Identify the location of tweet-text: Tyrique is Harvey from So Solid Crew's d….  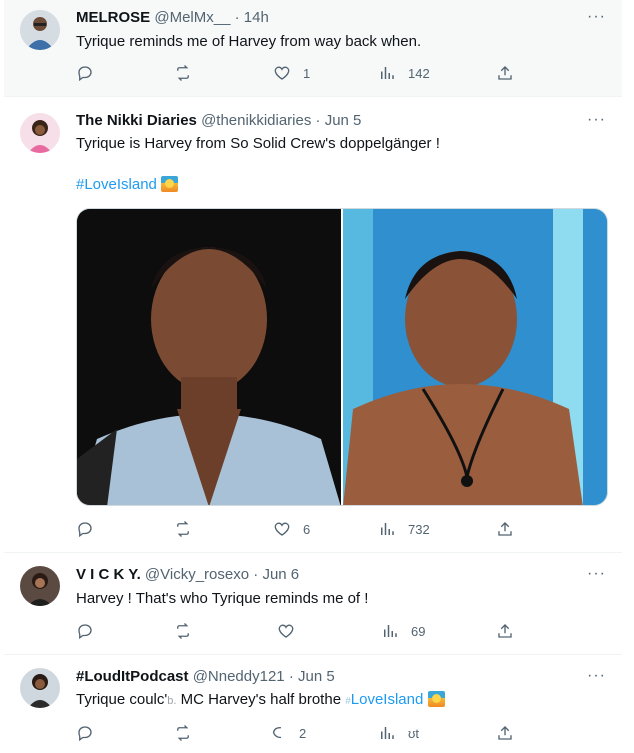
(258, 143).